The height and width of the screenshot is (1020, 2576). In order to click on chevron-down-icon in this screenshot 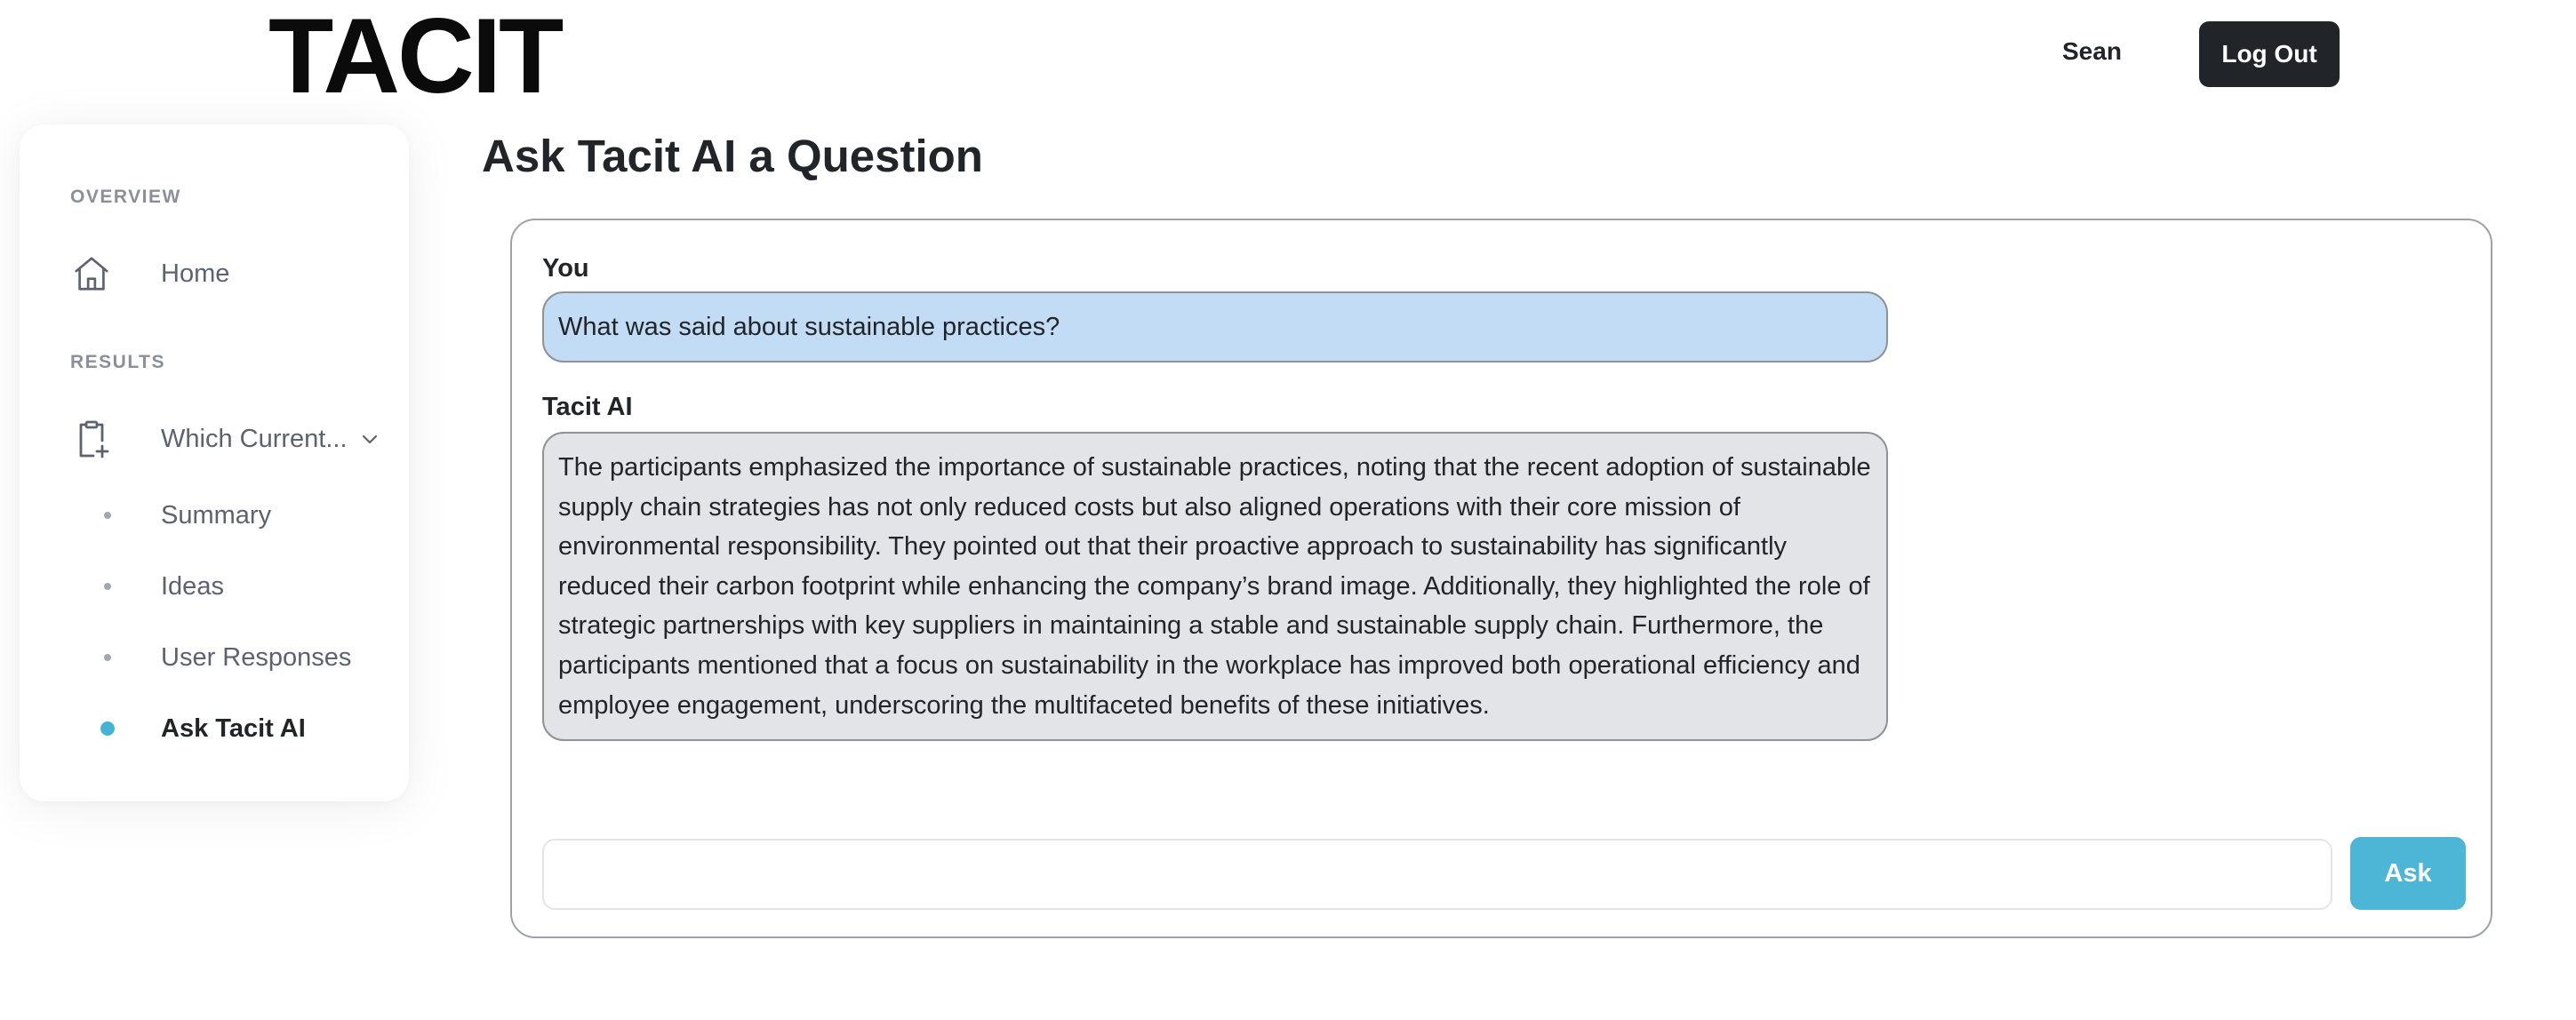, I will do `click(369, 439)`.